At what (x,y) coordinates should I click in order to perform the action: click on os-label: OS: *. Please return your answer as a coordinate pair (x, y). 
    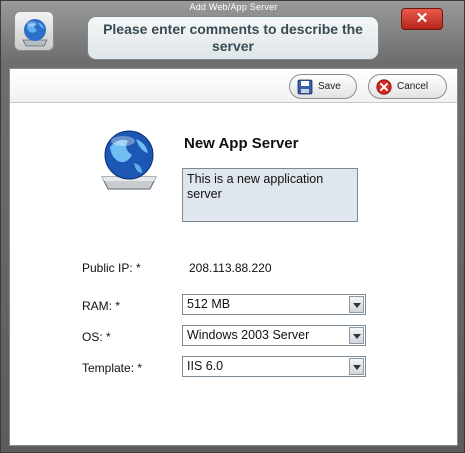
    Looking at the image, I should click on (96, 337).